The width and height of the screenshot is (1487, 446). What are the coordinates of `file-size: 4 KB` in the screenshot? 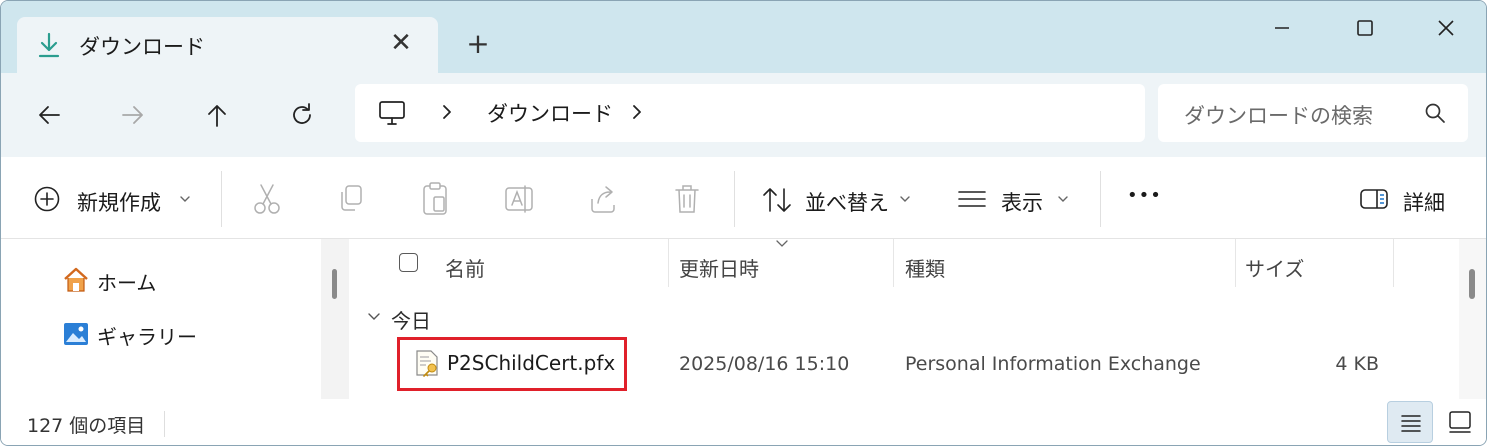 It's located at (1357, 364).